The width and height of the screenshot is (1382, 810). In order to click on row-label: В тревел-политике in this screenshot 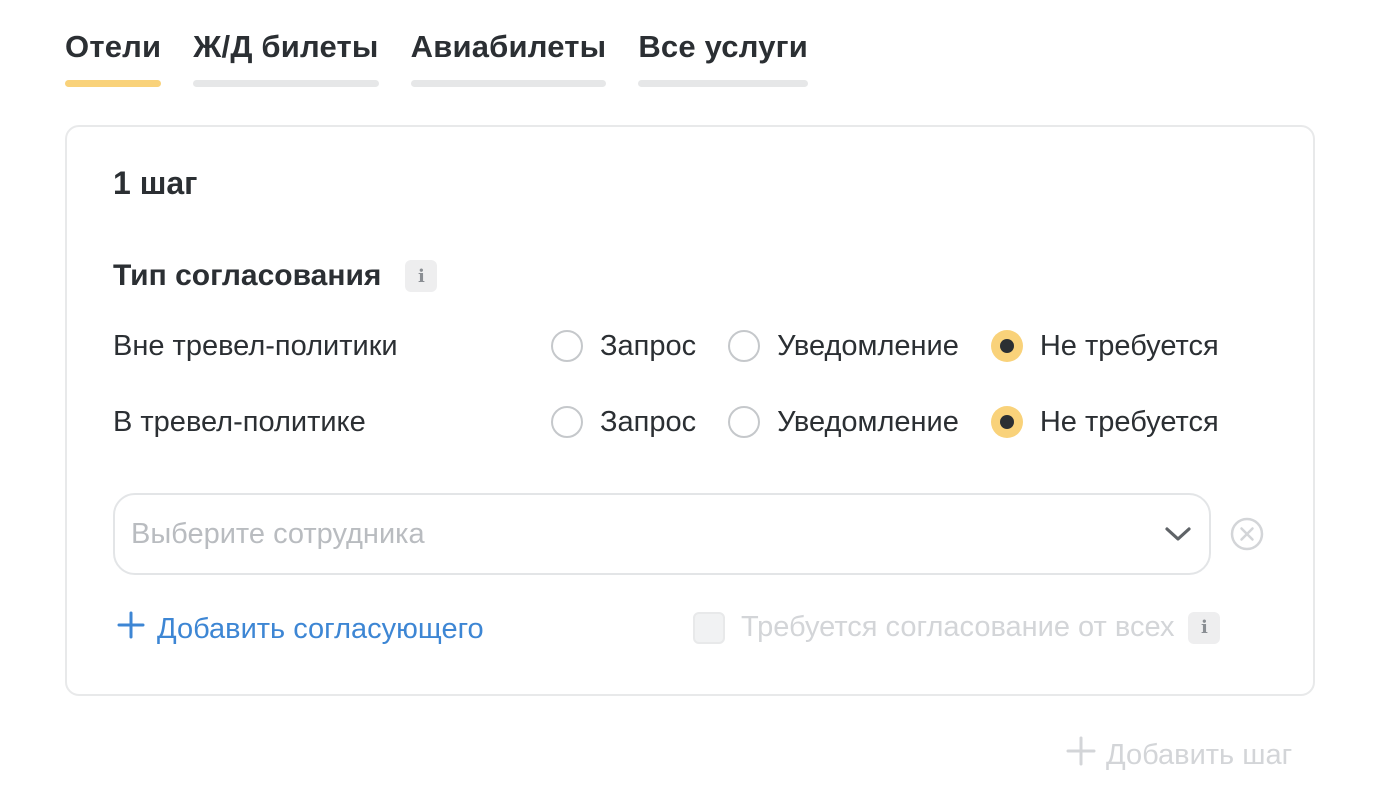, I will do `click(239, 421)`.